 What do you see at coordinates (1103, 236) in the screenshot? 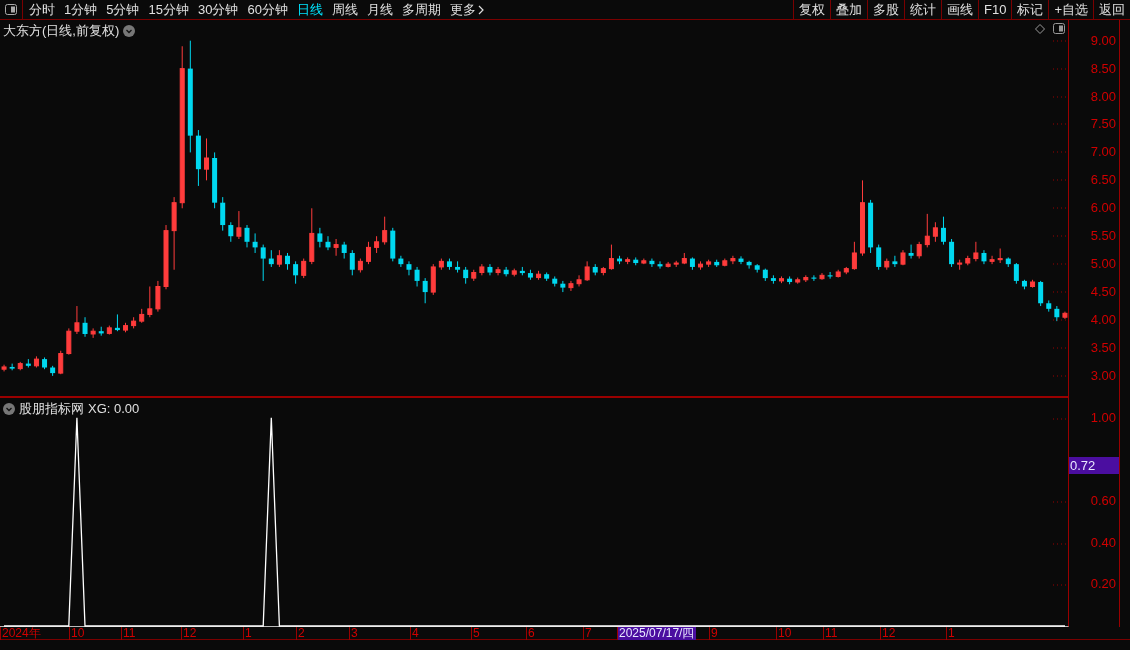
I see `price-axis-label: 5.50` at bounding box center [1103, 236].